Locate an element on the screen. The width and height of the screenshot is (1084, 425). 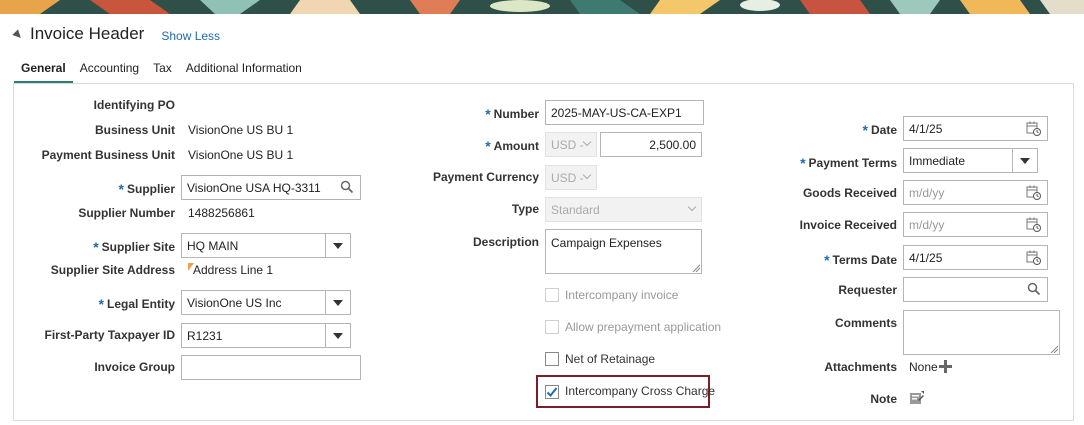
allow-prepayment-checkbox is located at coordinates (552, 327).